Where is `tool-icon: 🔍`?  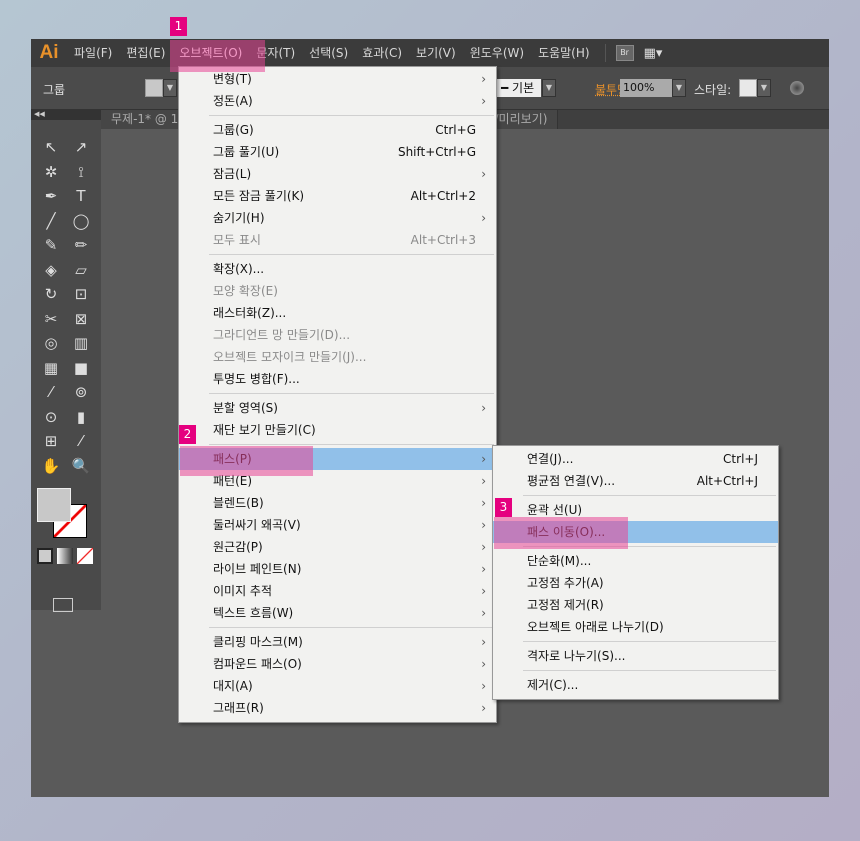 tool-icon: 🔍 is located at coordinates (81, 469).